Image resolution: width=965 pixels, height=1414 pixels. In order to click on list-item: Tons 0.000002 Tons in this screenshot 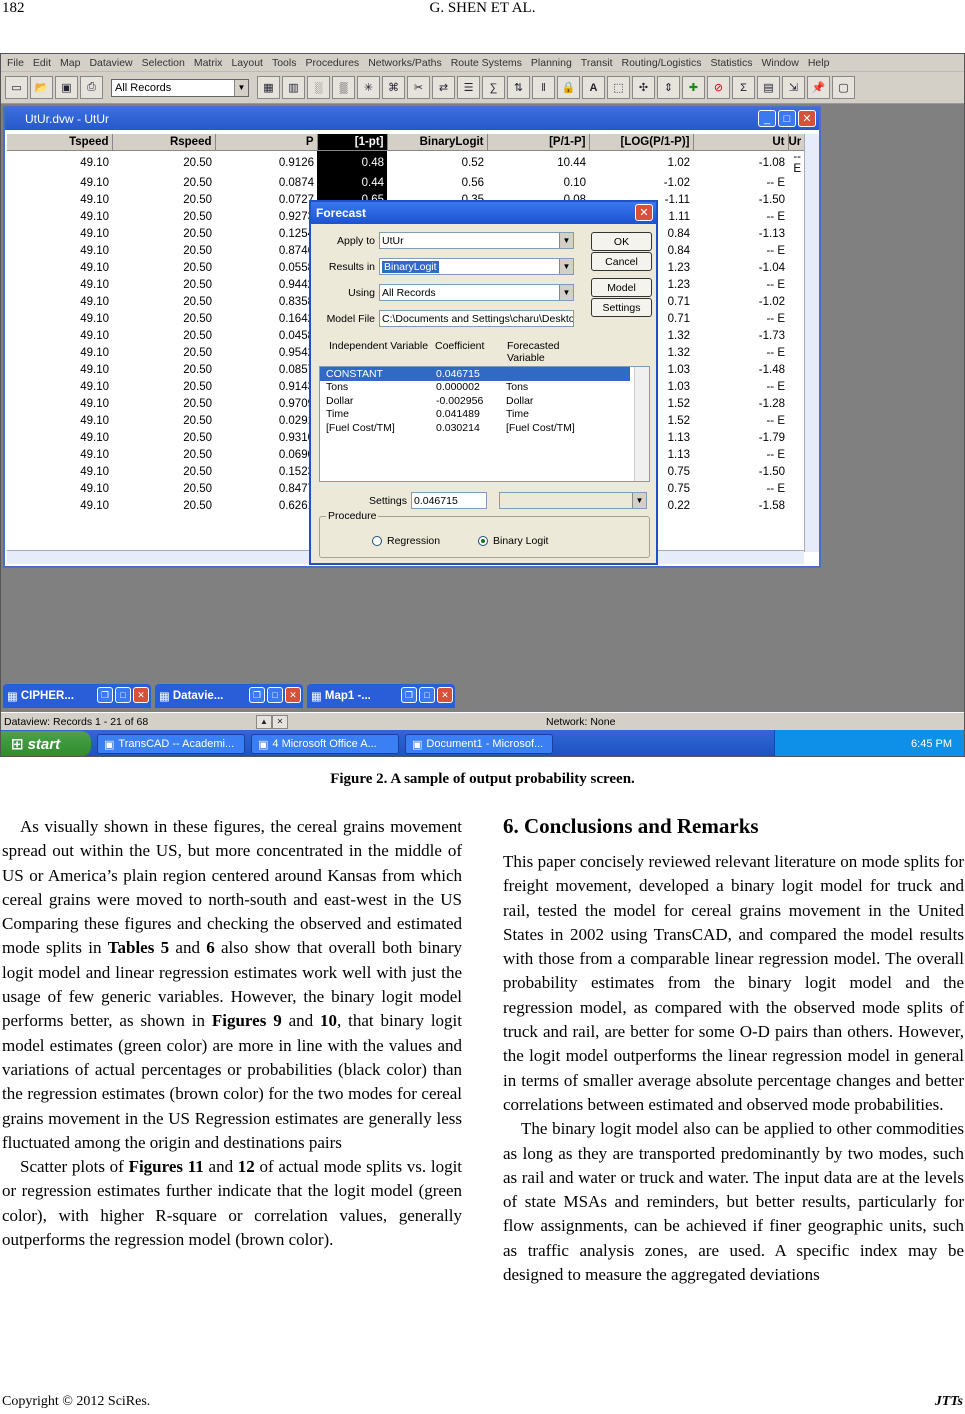, I will do `click(484, 388)`.